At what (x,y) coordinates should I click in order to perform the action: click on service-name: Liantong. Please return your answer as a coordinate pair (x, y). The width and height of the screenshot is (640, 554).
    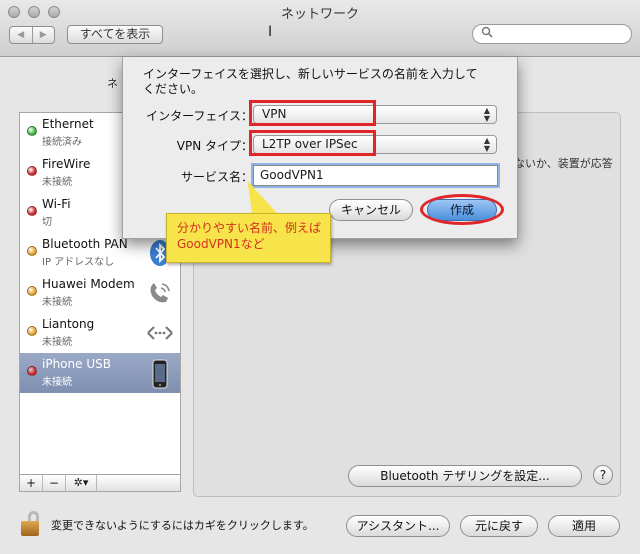
    Looking at the image, I should click on (68, 324).